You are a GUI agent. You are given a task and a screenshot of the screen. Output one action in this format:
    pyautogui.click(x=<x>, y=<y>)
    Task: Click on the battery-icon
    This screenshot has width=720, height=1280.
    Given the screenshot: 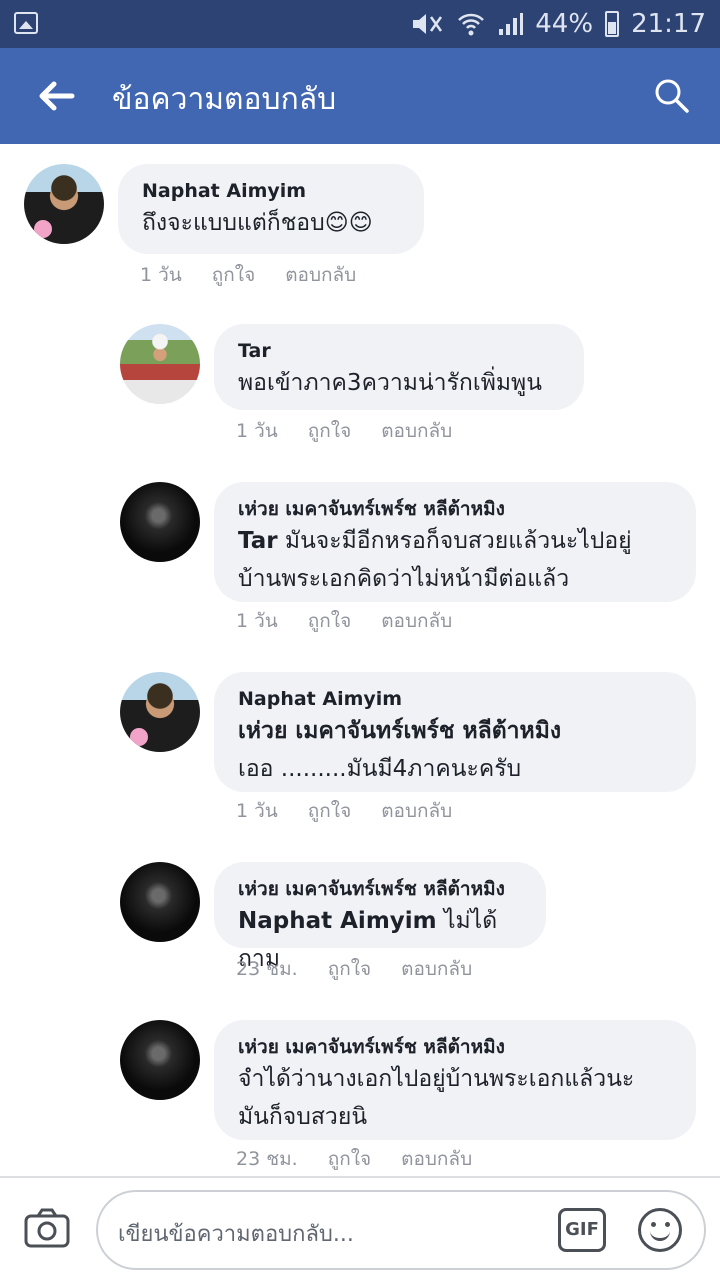 What is the action you would take?
    pyautogui.click(x=612, y=24)
    